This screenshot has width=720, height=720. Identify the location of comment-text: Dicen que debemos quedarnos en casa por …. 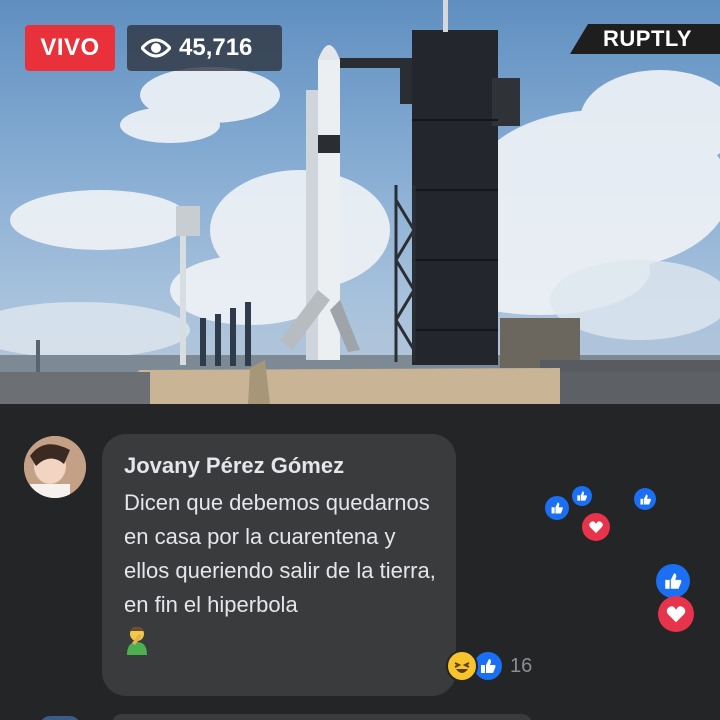
(280, 553).